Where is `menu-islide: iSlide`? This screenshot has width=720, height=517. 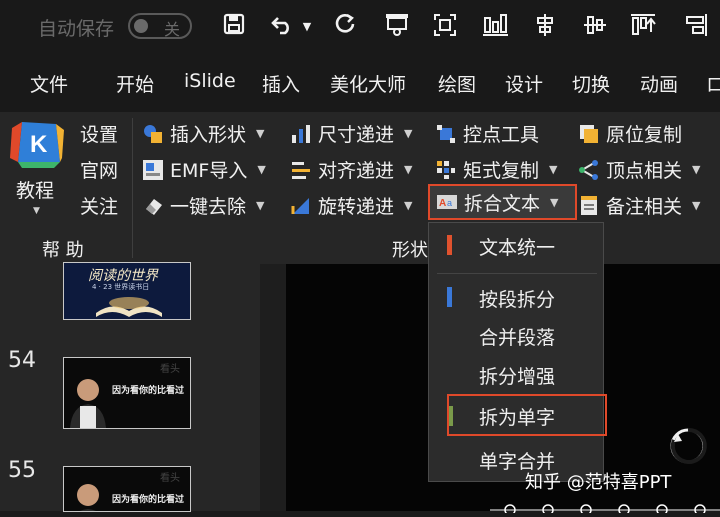 menu-islide: iSlide is located at coordinates (210, 81).